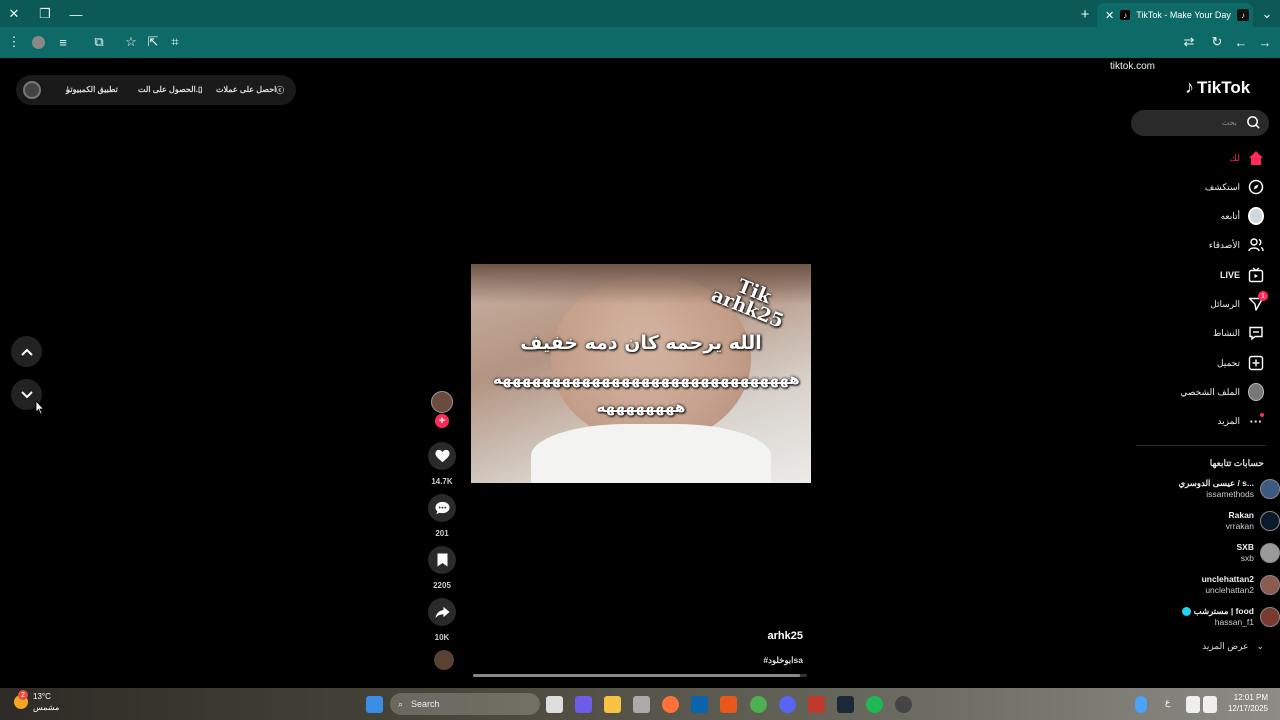 This screenshot has height=720, width=1280. I want to click on taskbar-clock: 12:01 PM 12/17/2025, so click(1245, 703).